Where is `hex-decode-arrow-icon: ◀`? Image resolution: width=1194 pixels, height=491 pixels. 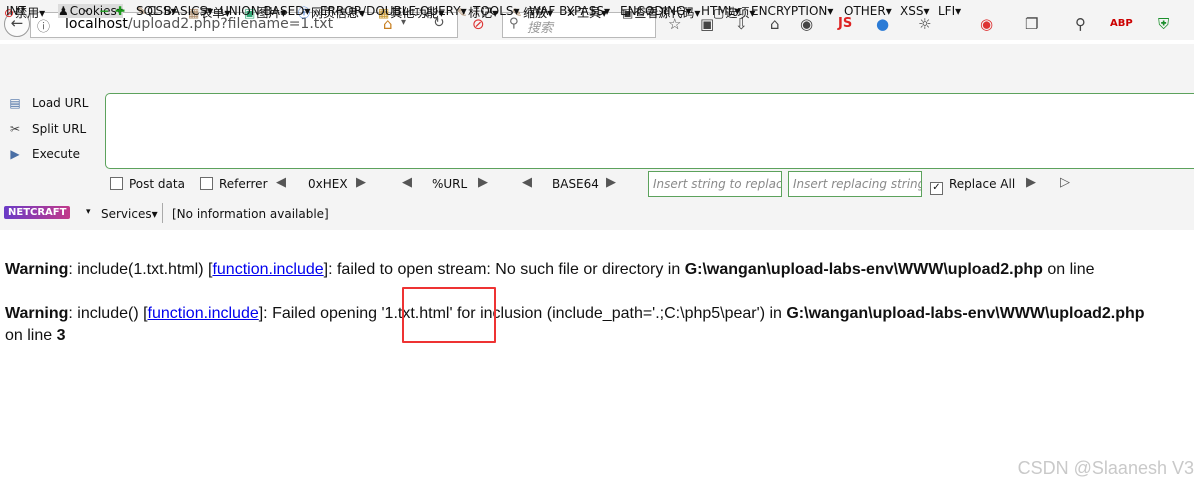 hex-decode-arrow-icon: ◀ is located at coordinates (281, 182).